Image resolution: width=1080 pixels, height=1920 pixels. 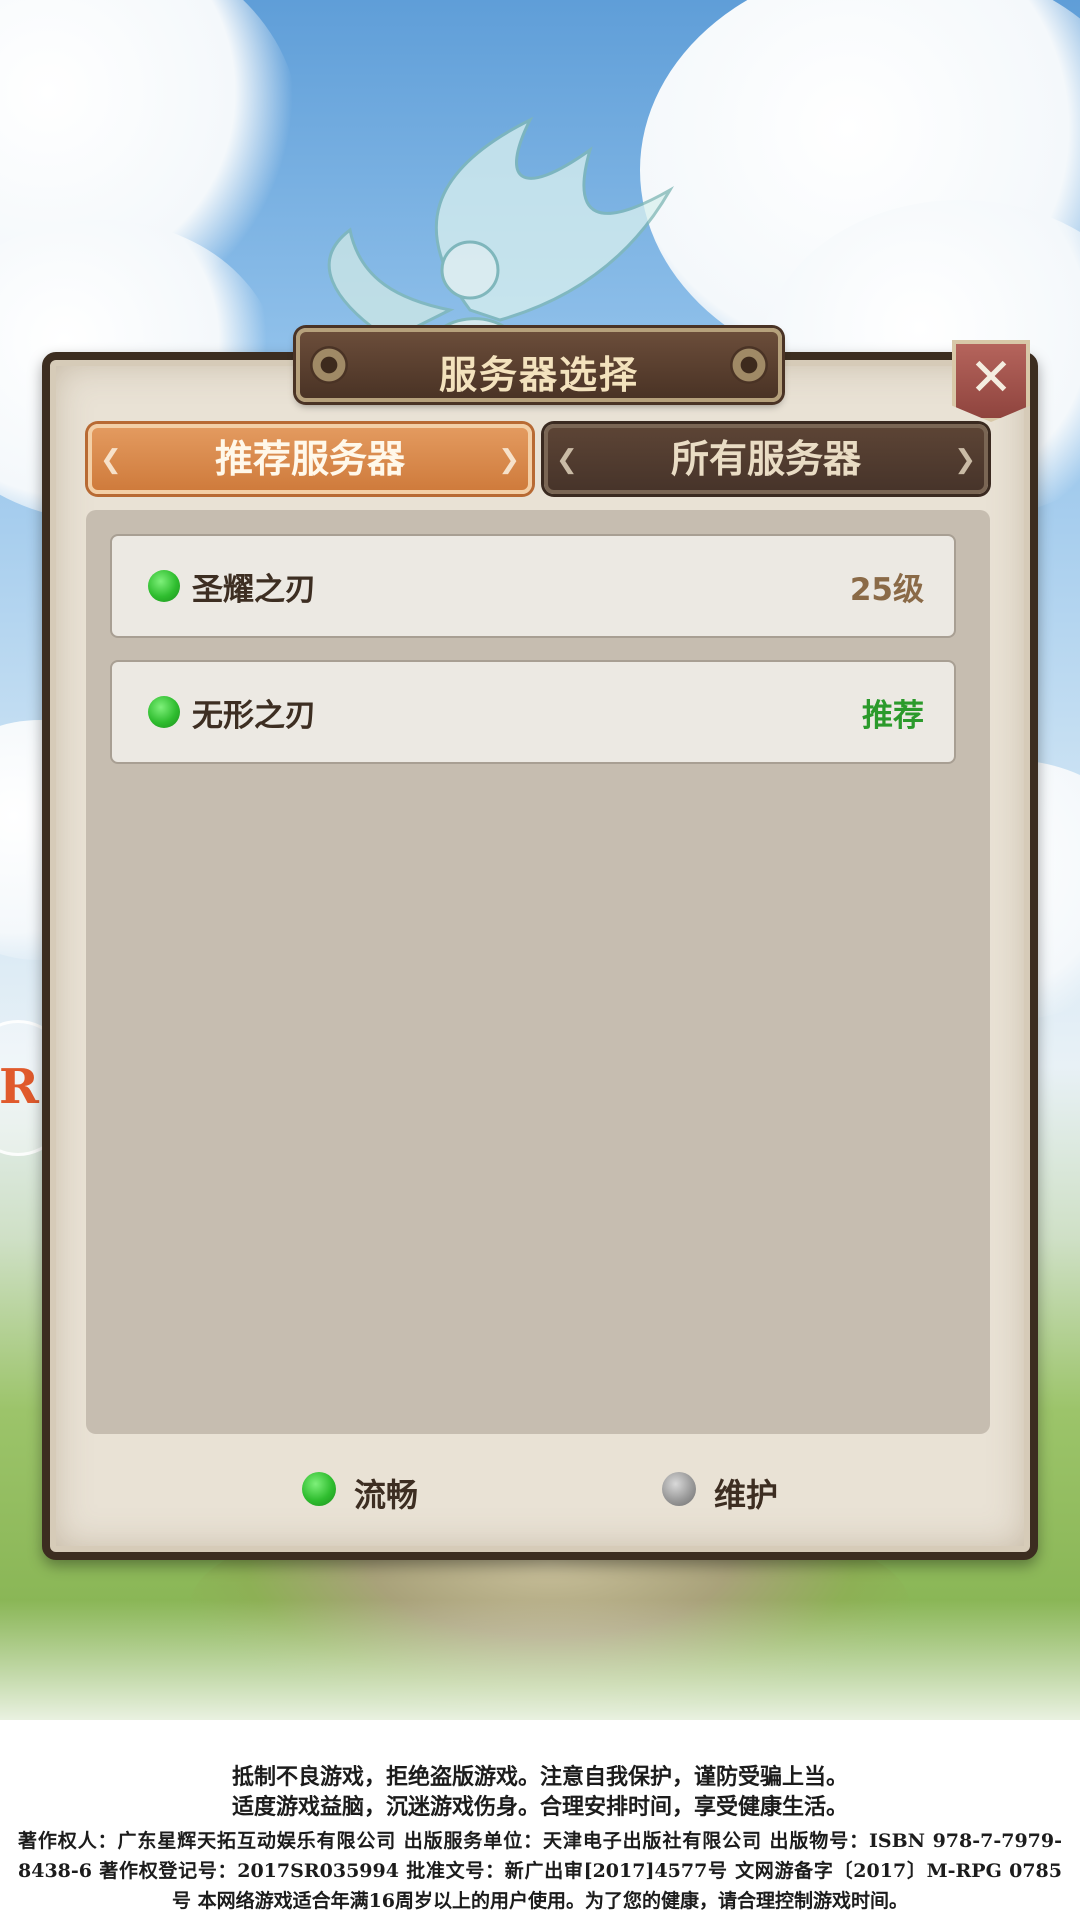 I want to click on close-button: ✕, so click(x=991, y=381).